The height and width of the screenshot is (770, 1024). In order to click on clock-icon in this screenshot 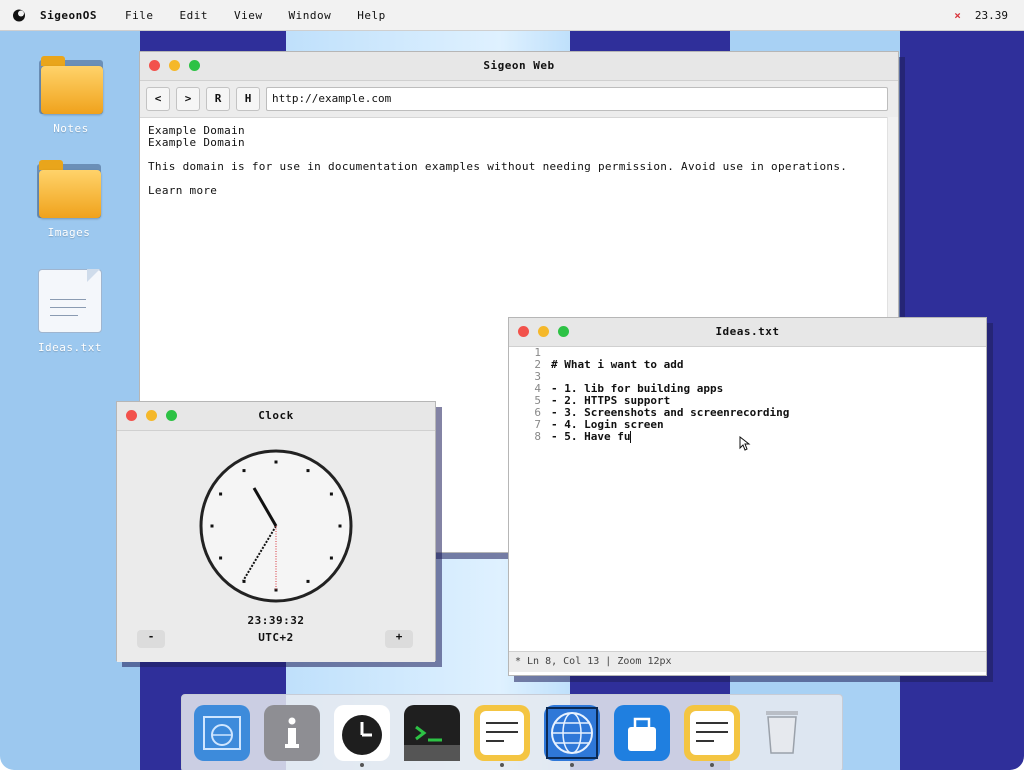, I will do `click(362, 733)`.